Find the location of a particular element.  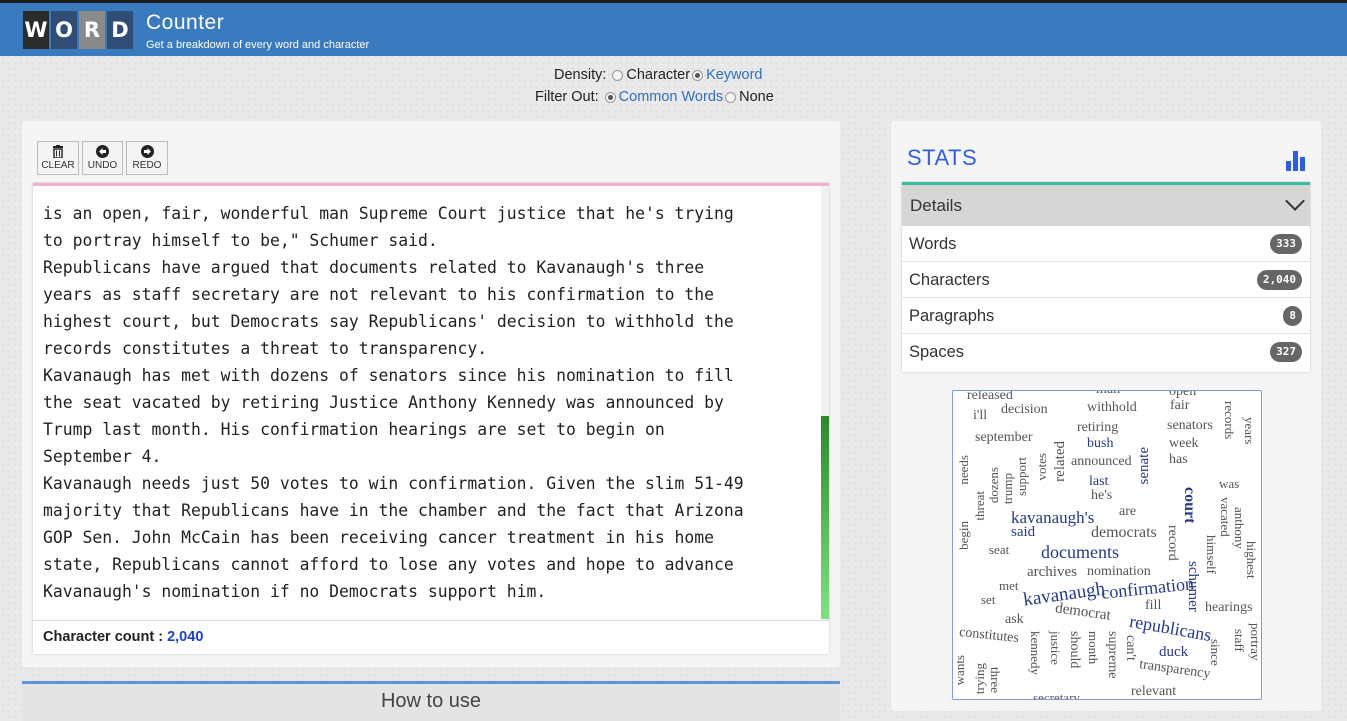

cloud-word: three is located at coordinates (995, 680).